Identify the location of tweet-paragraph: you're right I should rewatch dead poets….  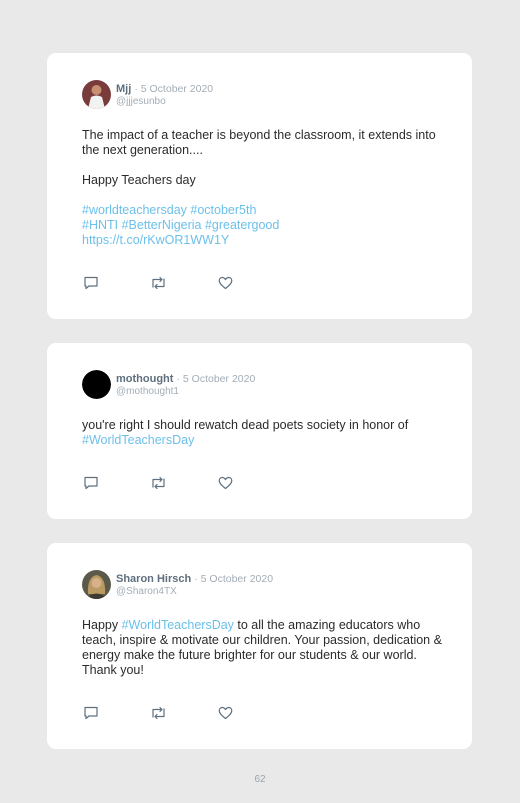
(245, 425).